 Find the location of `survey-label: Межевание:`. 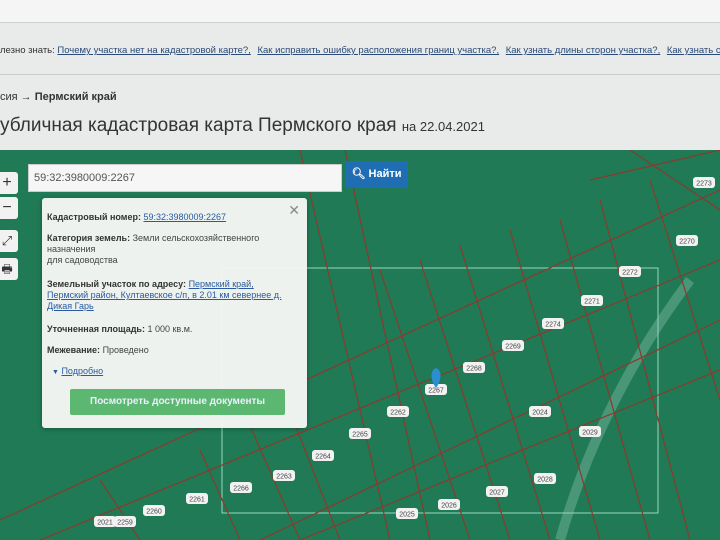

survey-label: Межевание: is located at coordinates (74, 350).